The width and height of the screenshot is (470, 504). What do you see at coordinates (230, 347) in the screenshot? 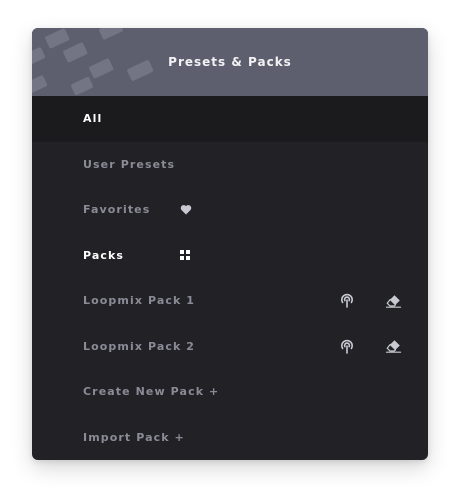
I see `list-item-loopmix-pack-2: Loopmix Pack 2` at bounding box center [230, 347].